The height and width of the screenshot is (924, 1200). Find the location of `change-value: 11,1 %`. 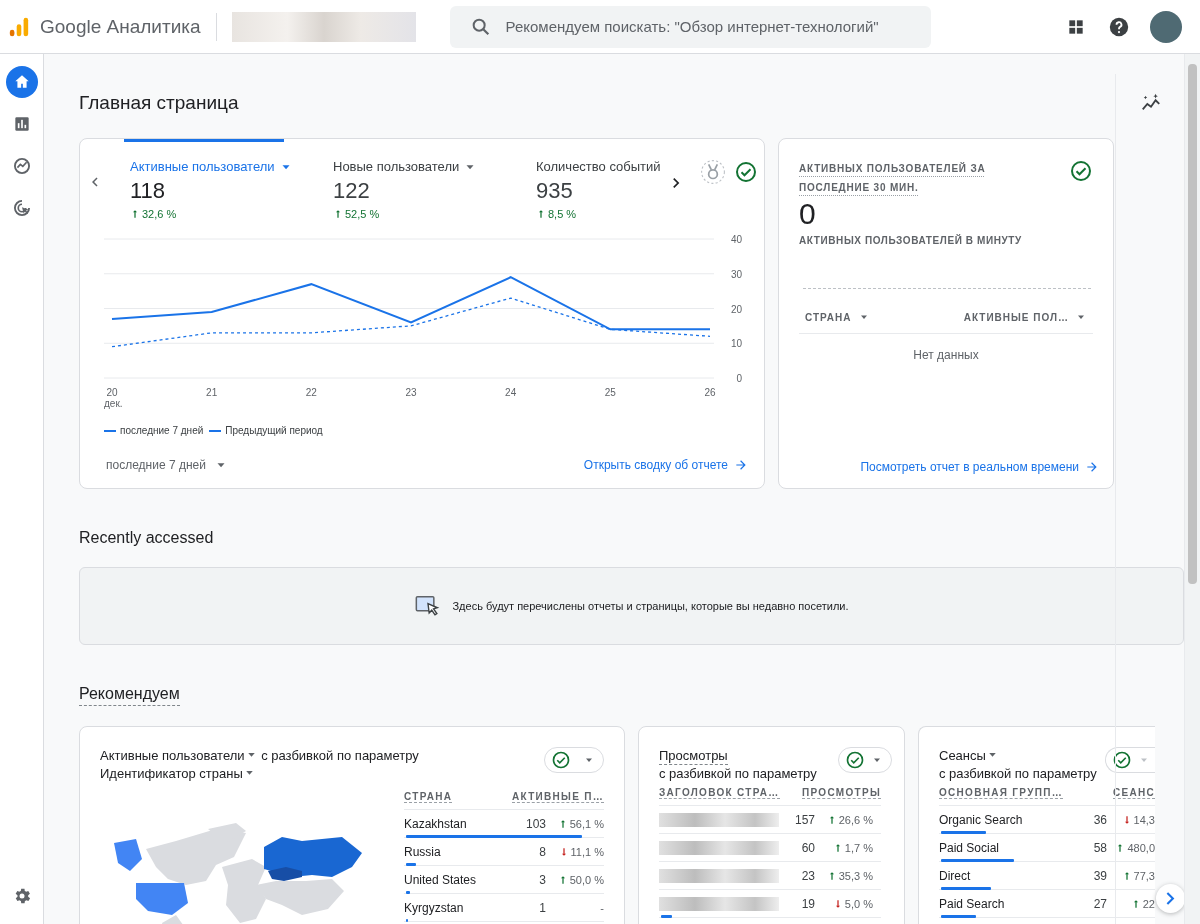

change-value: 11,1 % is located at coordinates (587, 851).